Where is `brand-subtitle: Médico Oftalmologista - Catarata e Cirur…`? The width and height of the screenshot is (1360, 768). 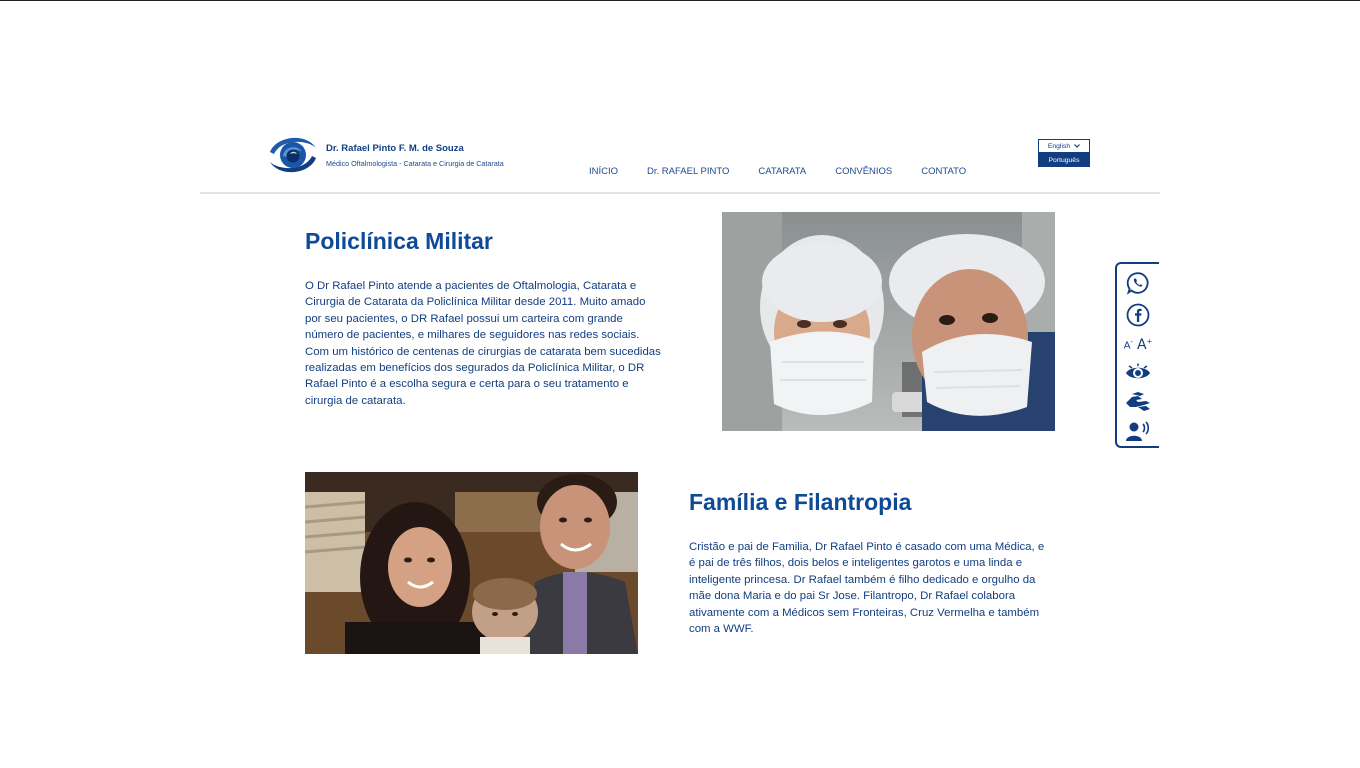 brand-subtitle: Médico Oftalmologista - Catarata e Cirur… is located at coordinates (415, 163).